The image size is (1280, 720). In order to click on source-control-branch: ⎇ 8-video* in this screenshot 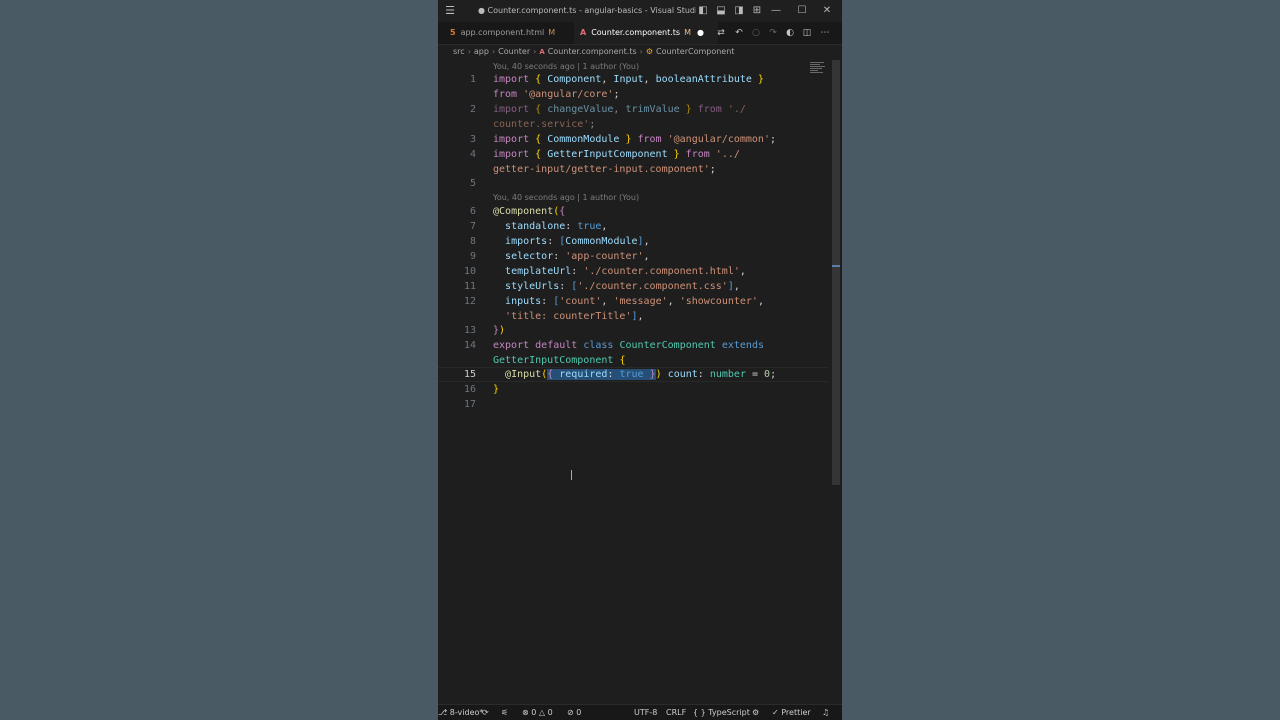, I will do `click(460, 713)`.